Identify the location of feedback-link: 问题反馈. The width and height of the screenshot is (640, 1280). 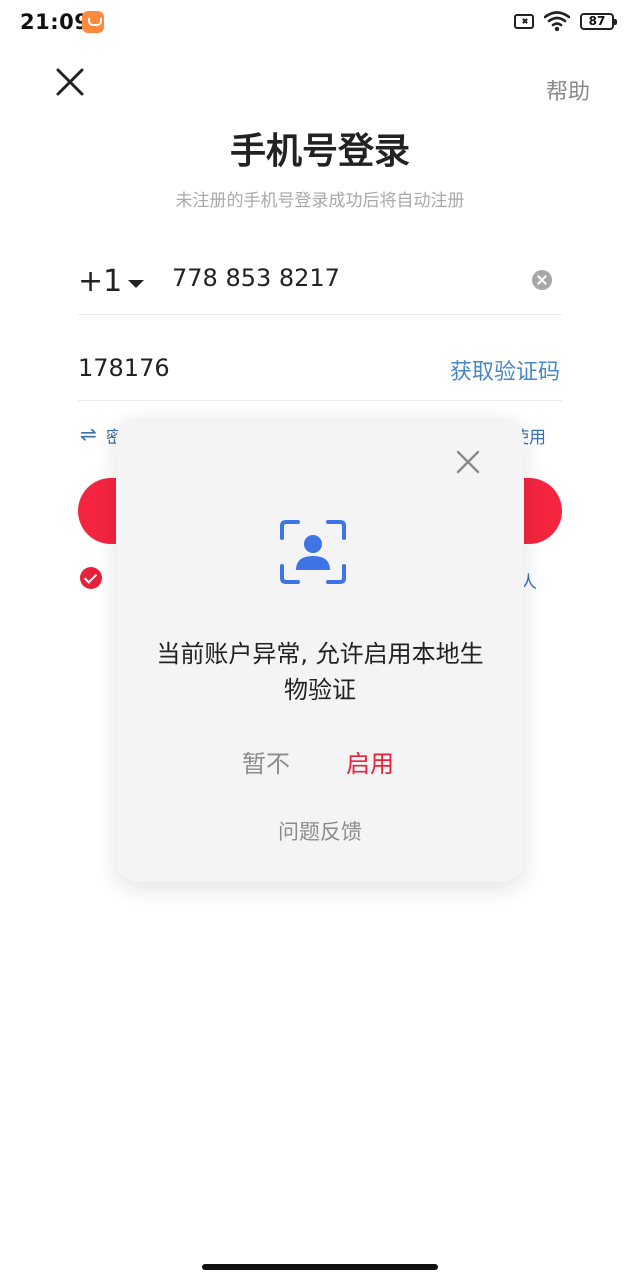
(320, 831).